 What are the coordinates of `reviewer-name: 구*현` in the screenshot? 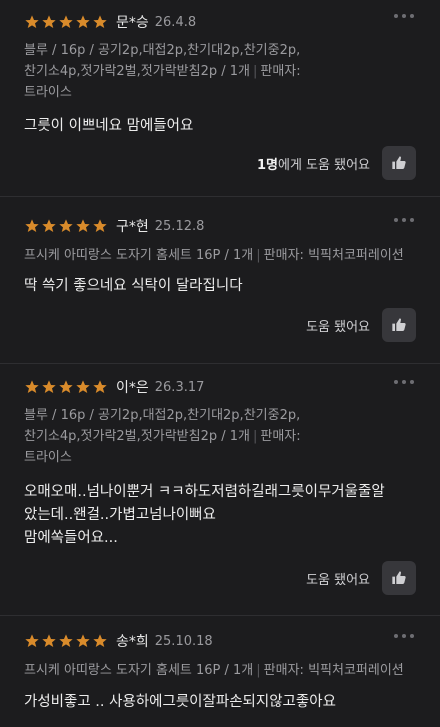 It's located at (132, 227).